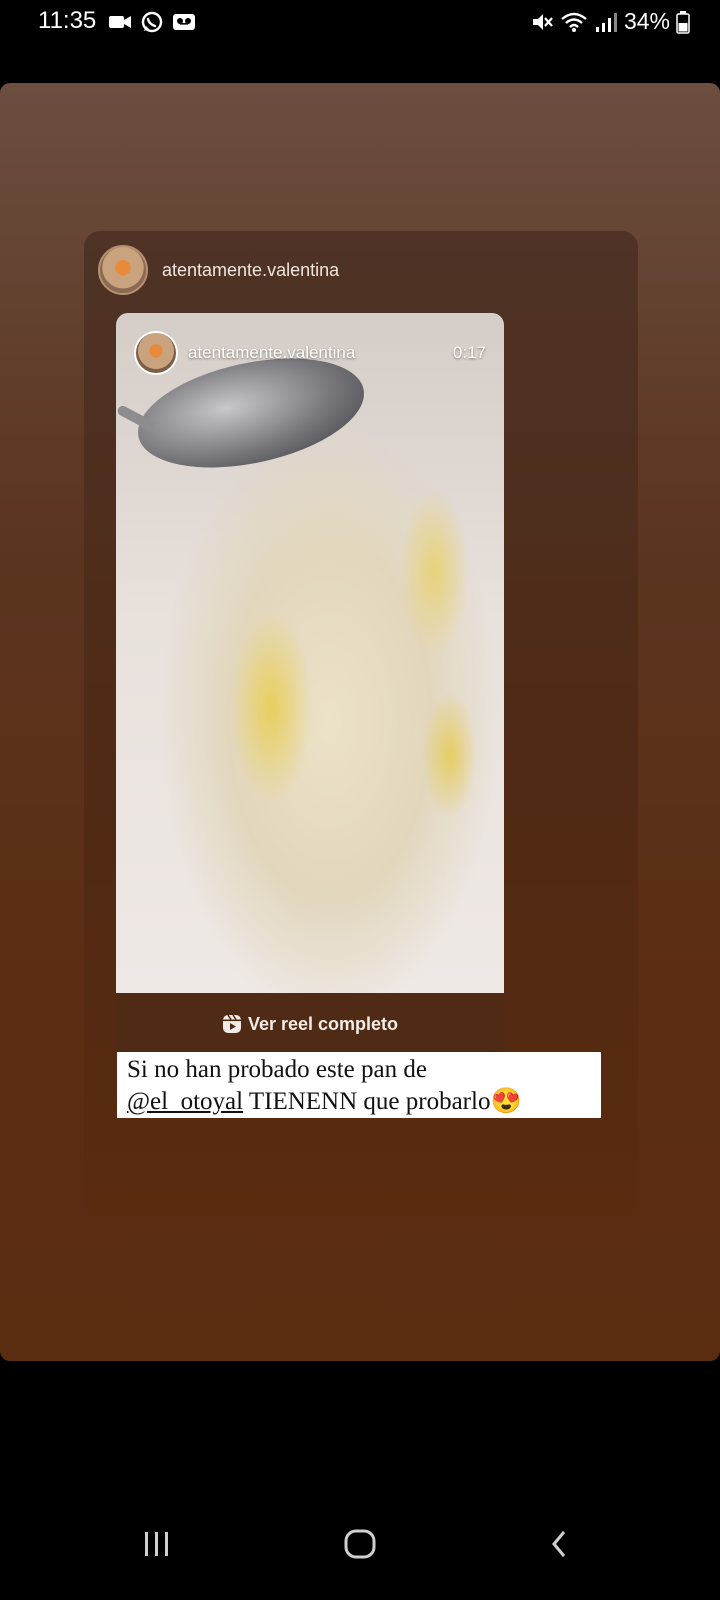  I want to click on voicemail-icon, so click(184, 22).